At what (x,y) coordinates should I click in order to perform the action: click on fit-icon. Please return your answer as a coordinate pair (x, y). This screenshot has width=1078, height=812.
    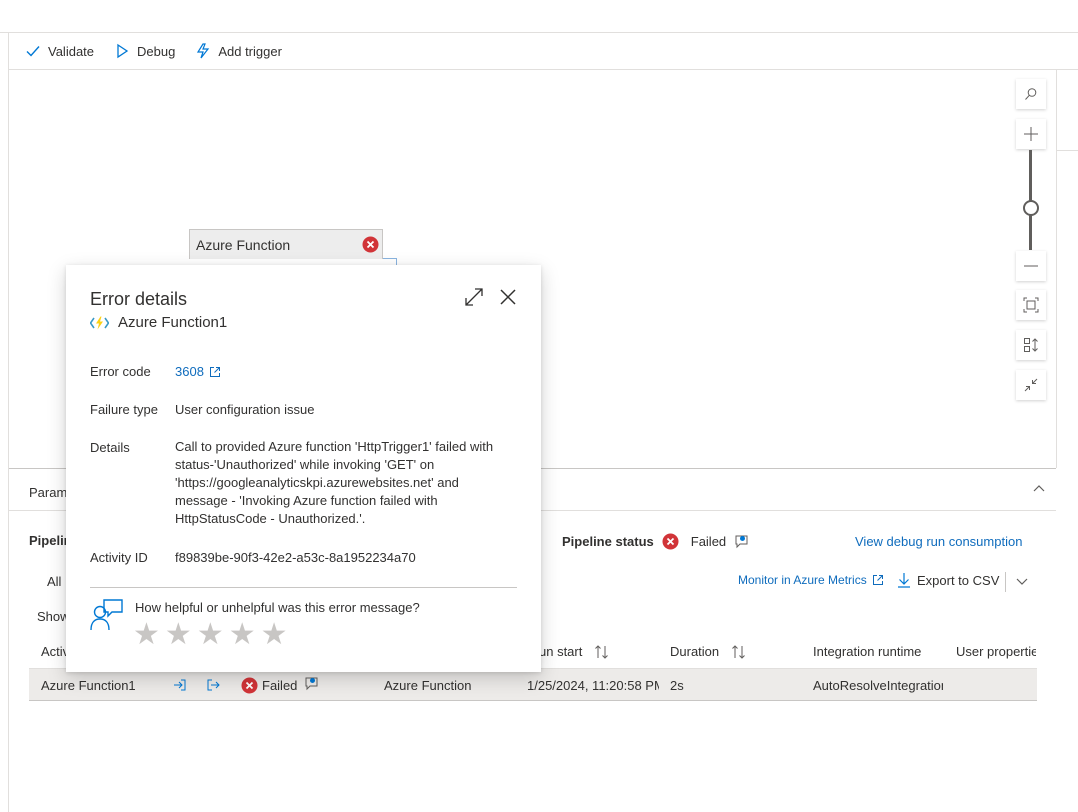
    Looking at the image, I should click on (1031, 305).